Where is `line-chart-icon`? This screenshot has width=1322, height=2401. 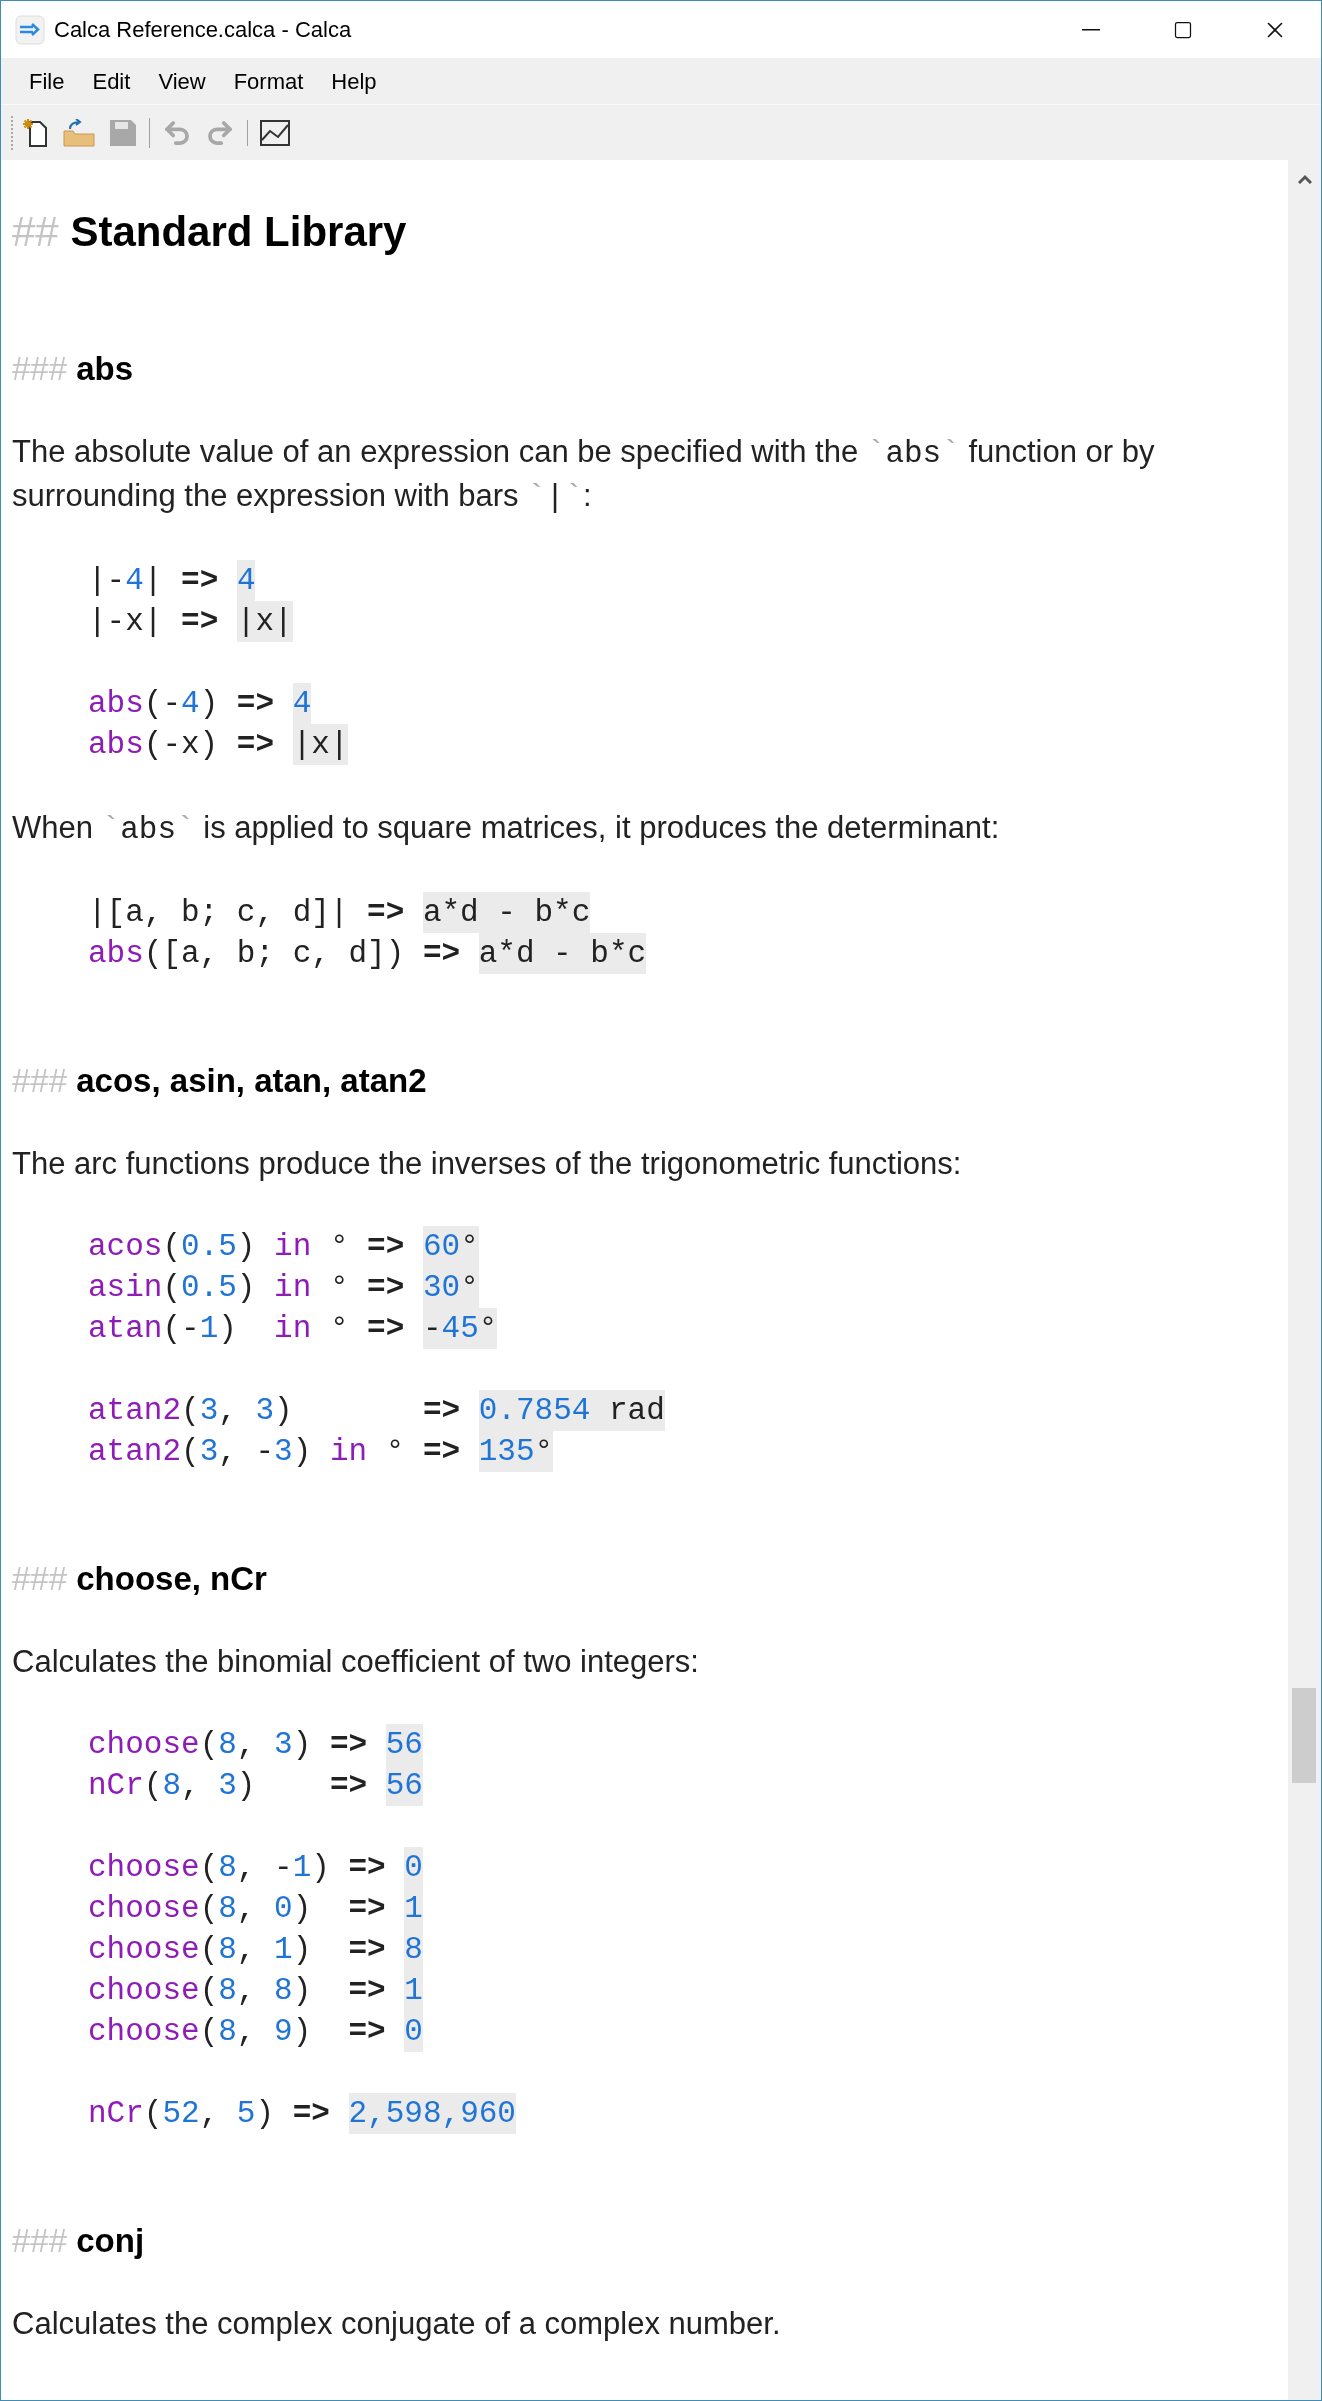 line-chart-icon is located at coordinates (275, 132).